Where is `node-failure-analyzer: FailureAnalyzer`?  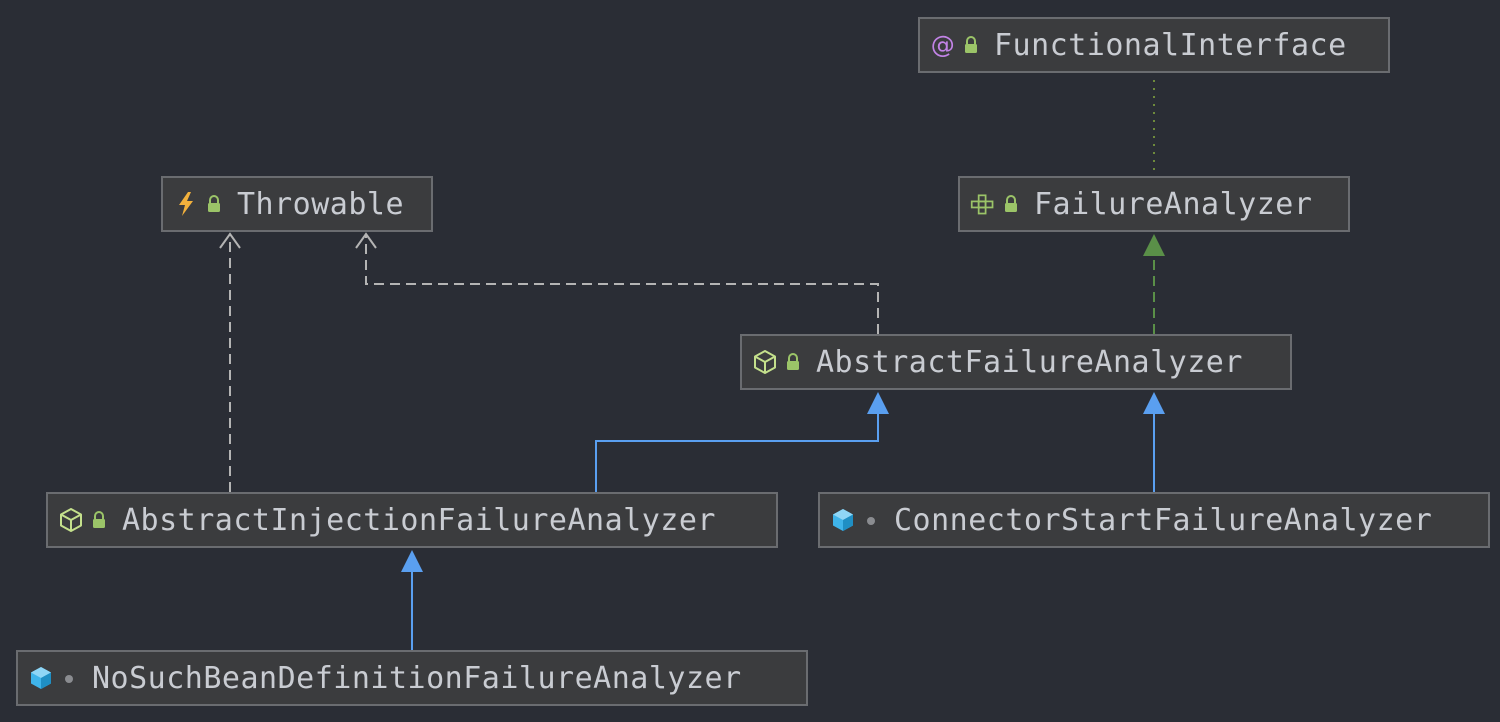 node-failure-analyzer: FailureAnalyzer is located at coordinates (1154, 204).